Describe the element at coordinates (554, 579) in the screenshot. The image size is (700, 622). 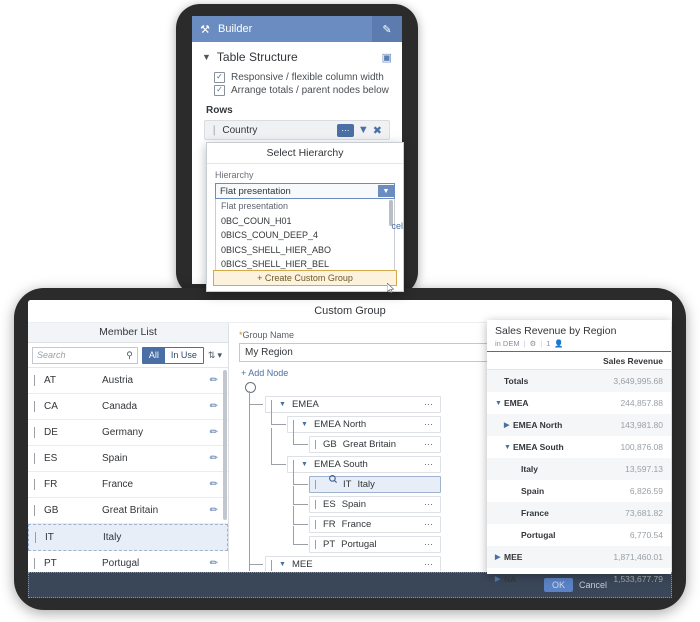
I see `row-label-cell: ▶ NA` at that location.